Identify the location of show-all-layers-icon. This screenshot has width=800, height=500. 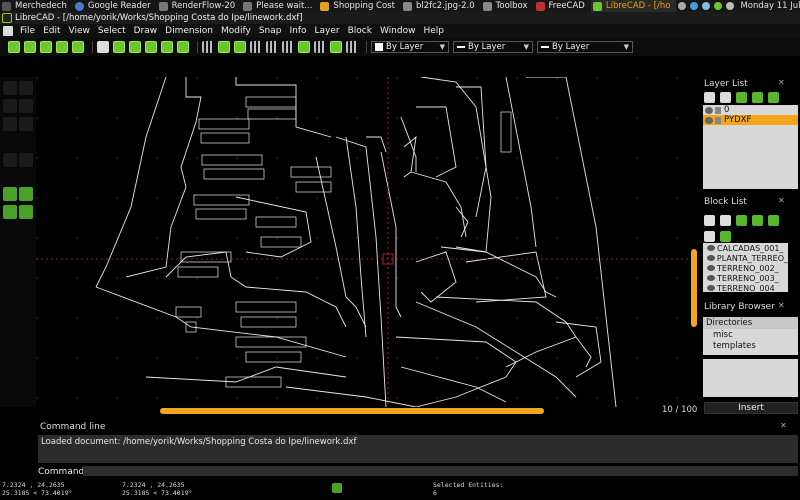
(709, 97).